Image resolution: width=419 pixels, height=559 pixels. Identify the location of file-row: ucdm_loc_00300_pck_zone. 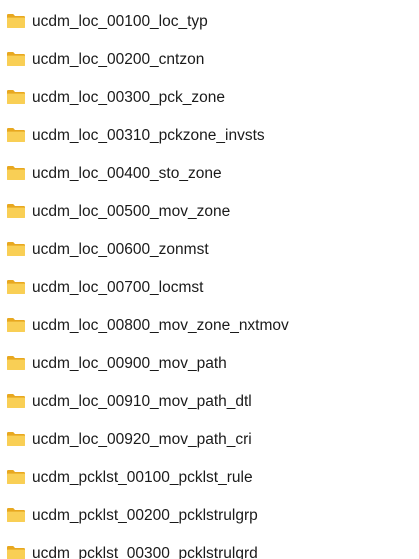
(209, 97).